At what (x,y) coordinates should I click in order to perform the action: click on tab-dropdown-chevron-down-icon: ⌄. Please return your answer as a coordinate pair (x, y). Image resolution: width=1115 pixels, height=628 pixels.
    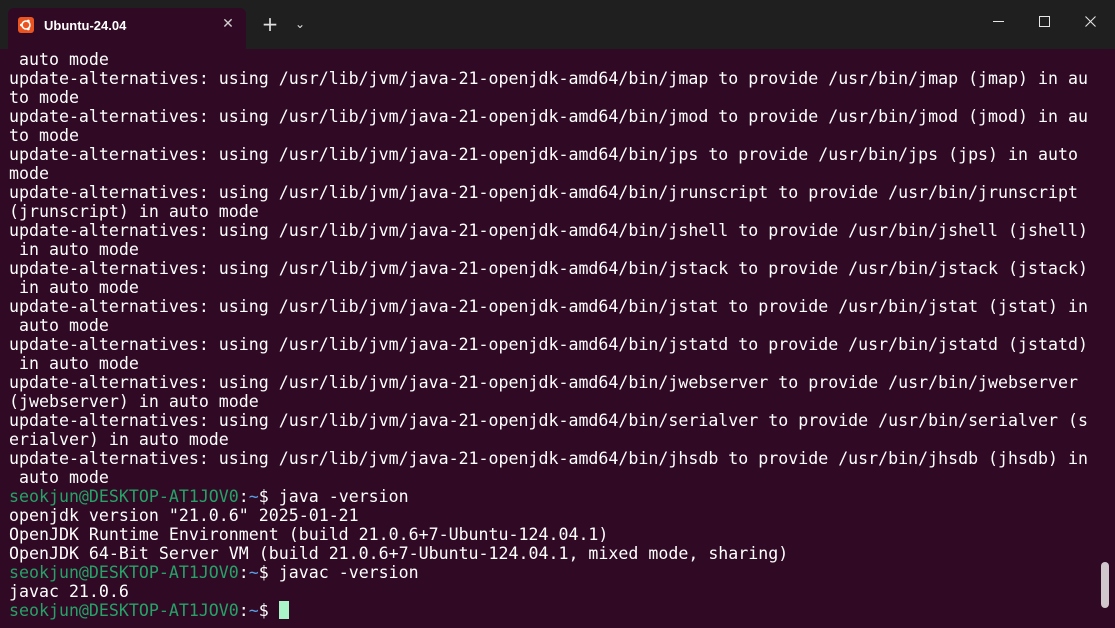
    Looking at the image, I should click on (300, 24).